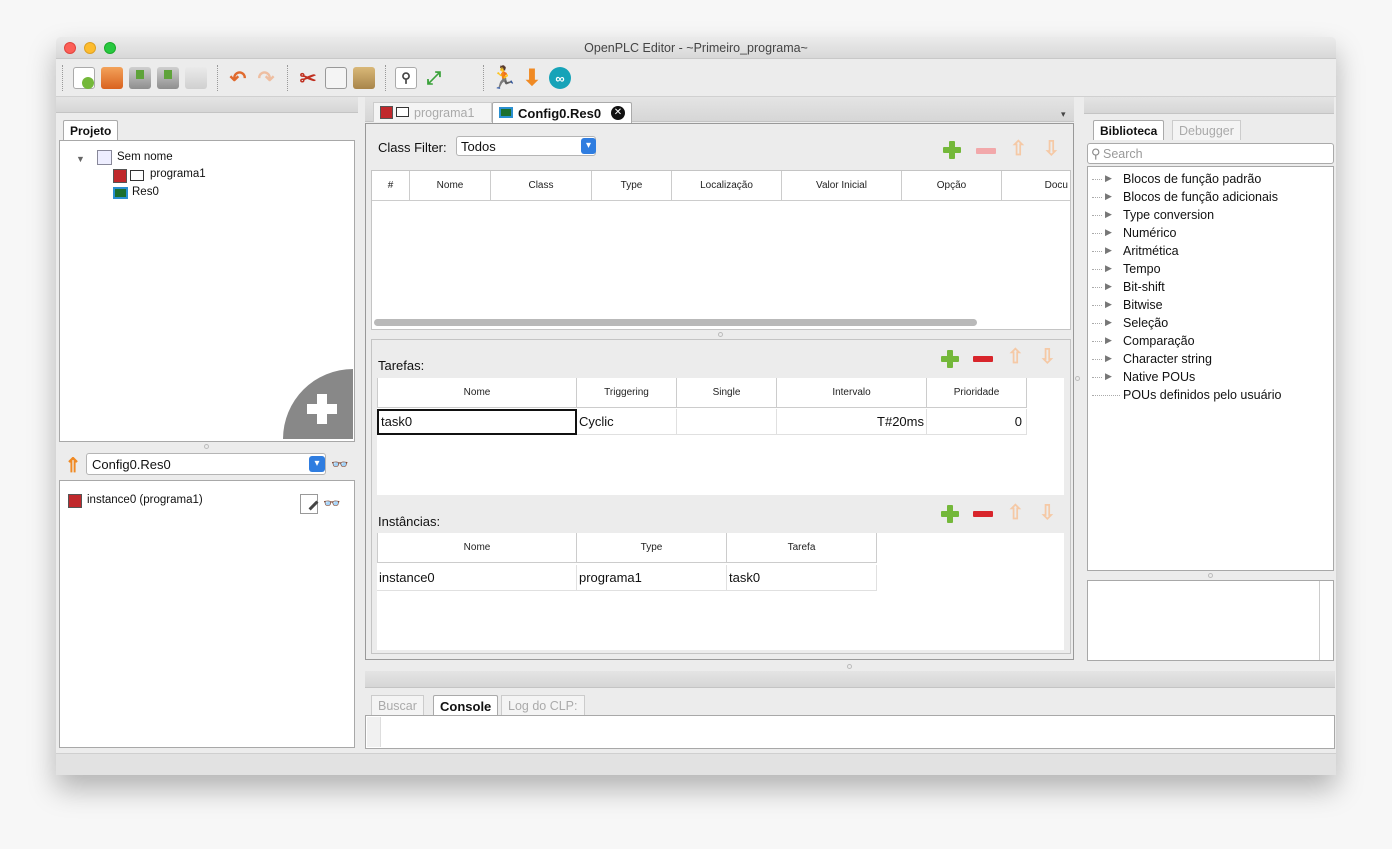 Image resolution: width=1392 pixels, height=849 pixels. I want to click on library-item: ▶ Blocos de função padrão, so click(1210, 180).